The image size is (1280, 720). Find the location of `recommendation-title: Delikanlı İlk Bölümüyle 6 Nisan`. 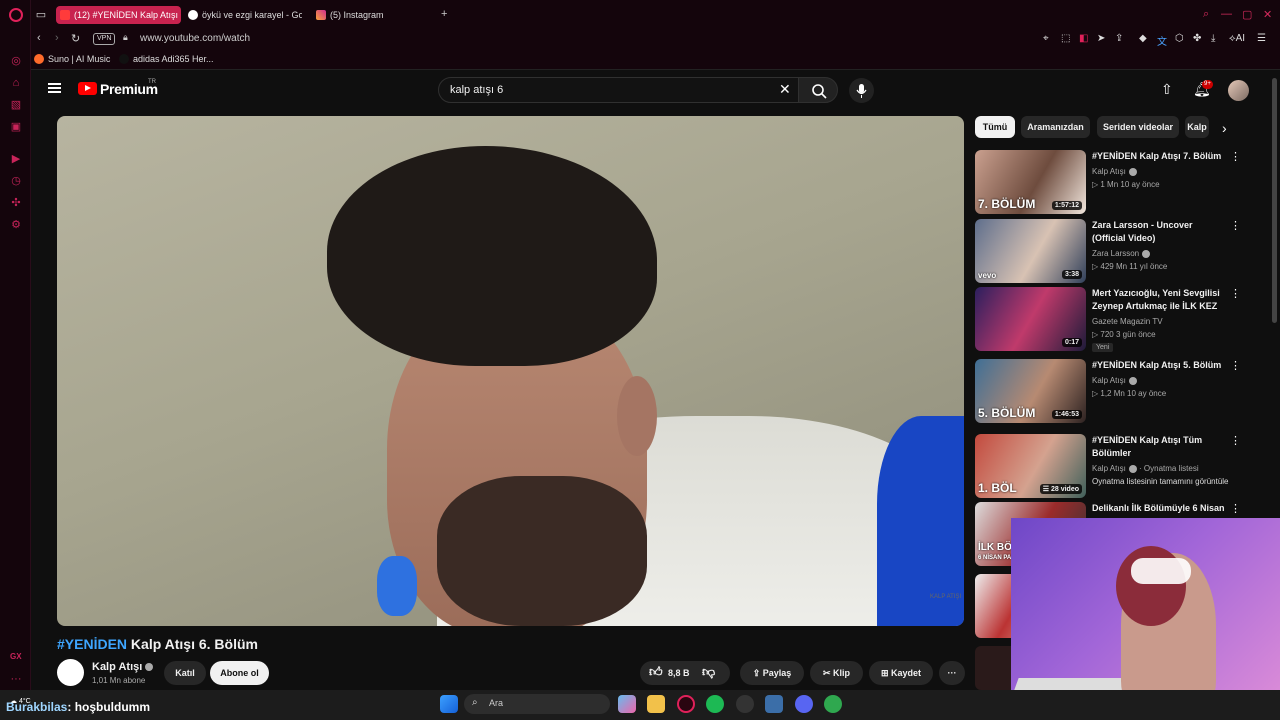

recommendation-title: Delikanlı İlk Bölümüyle 6 Nisan is located at coordinates (1159, 508).